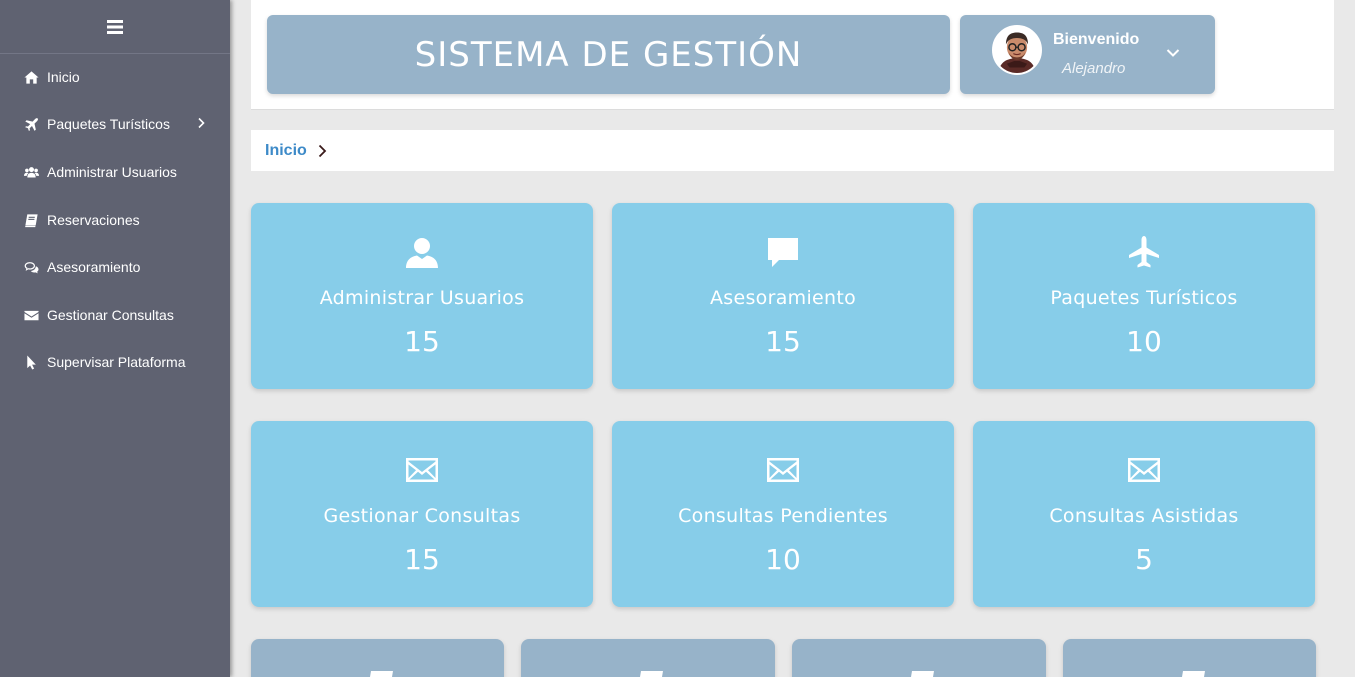 Image resolution: width=1355 pixels, height=677 pixels. What do you see at coordinates (94, 267) in the screenshot?
I see `sidebar-item-label: Asesoramiento` at bounding box center [94, 267].